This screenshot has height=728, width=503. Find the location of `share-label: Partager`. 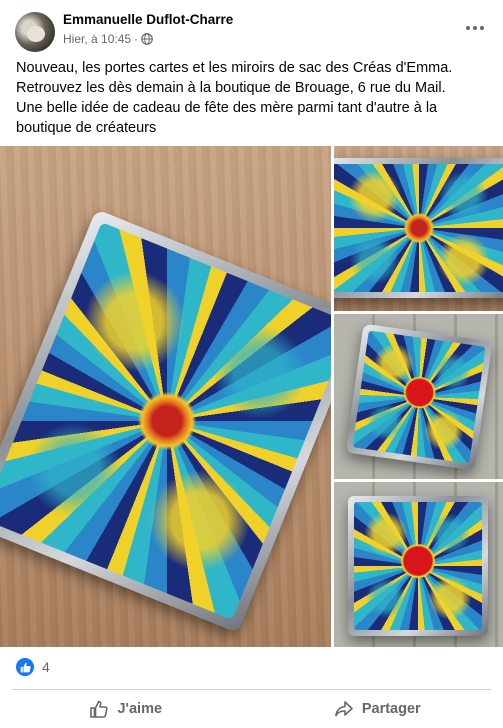

share-label: Partager is located at coordinates (391, 709).